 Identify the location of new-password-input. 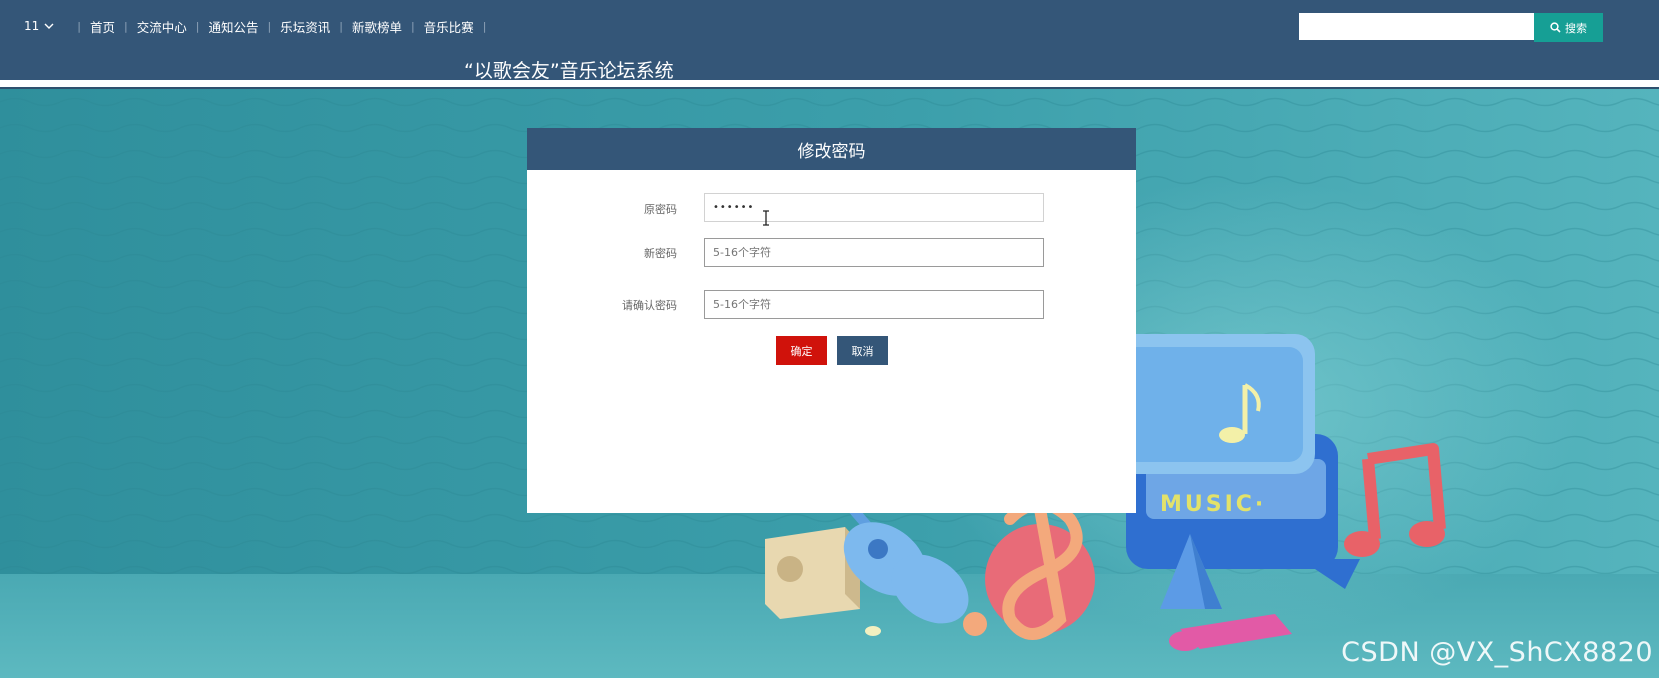
(874, 252).